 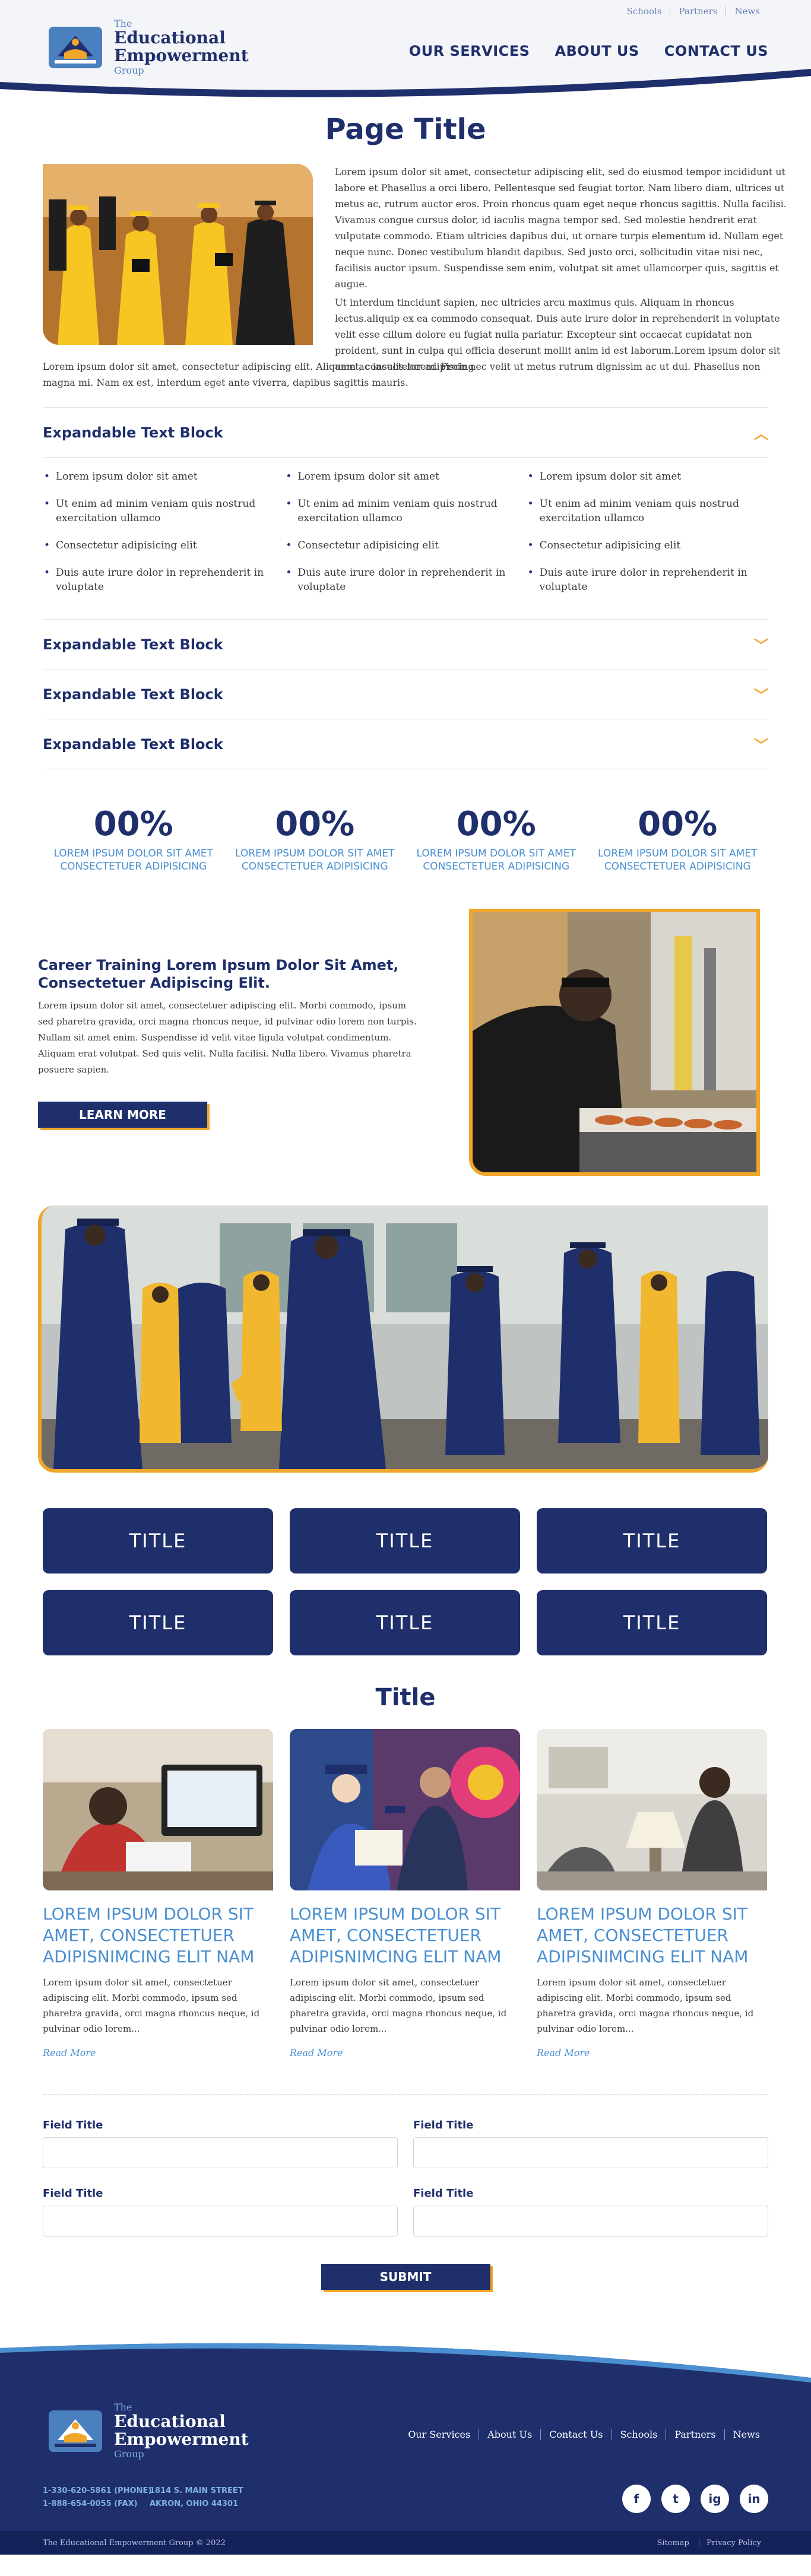 What do you see at coordinates (158, 1540) in the screenshot?
I see `title-tile-1: TITLE` at bounding box center [158, 1540].